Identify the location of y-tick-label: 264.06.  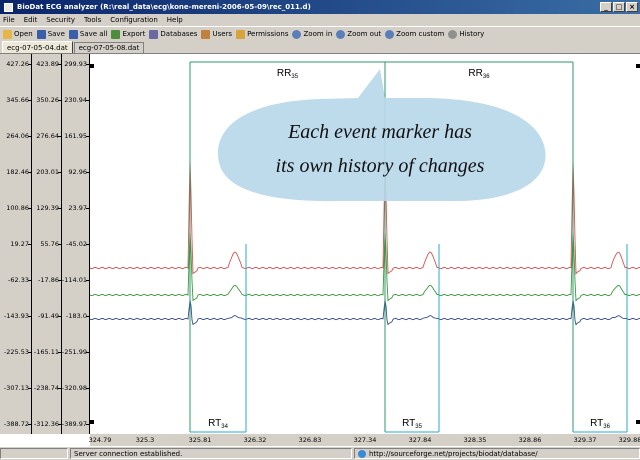
(17, 136).